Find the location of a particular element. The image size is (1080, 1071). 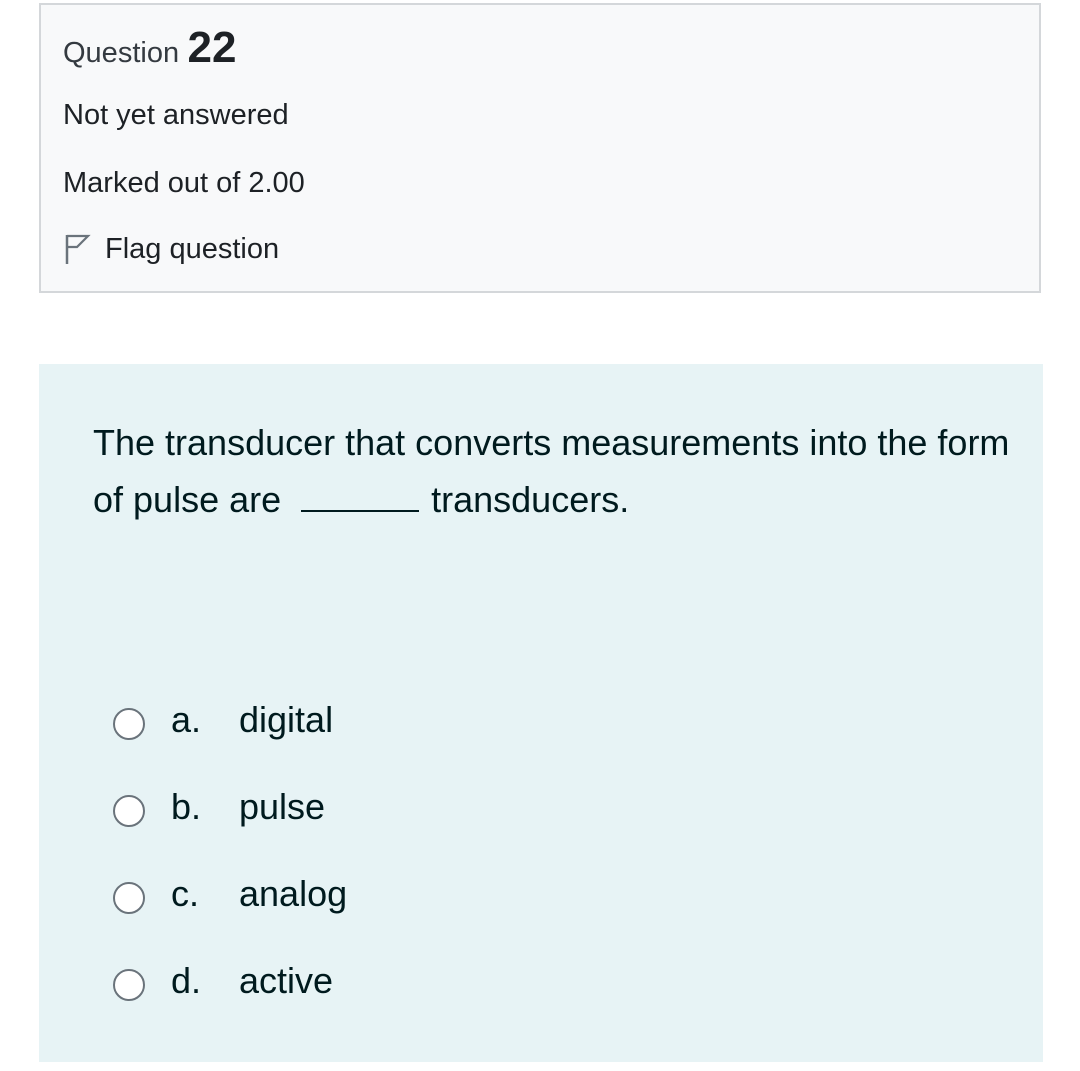

question-label: Question is located at coordinates (121, 53).